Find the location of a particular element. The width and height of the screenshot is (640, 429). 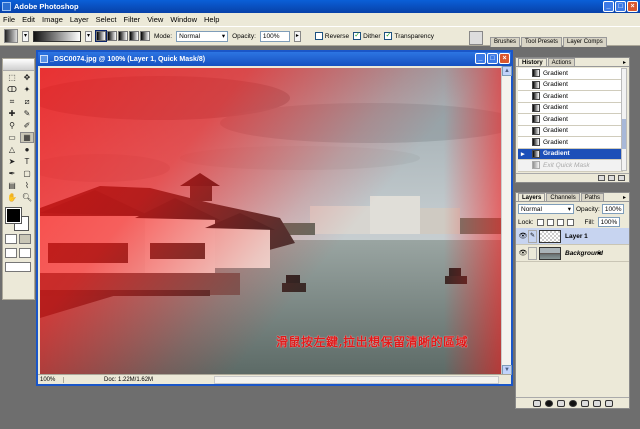

zoom-level: 100% is located at coordinates (51, 379).